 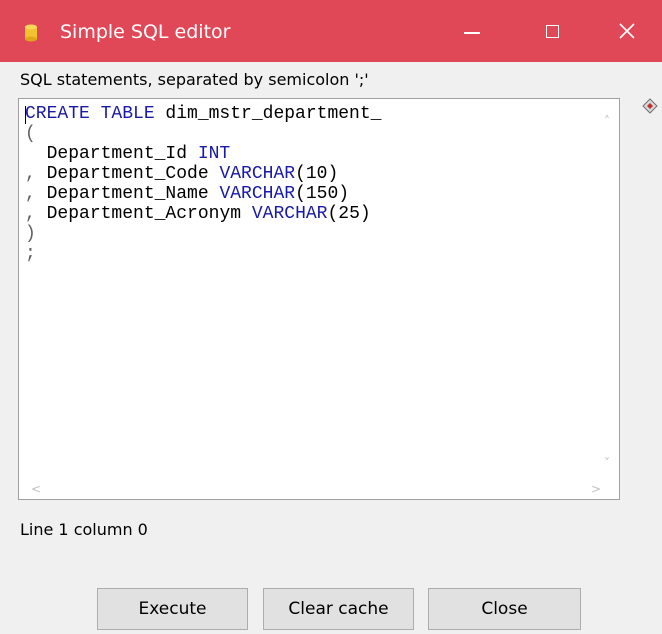 What do you see at coordinates (172, 609) in the screenshot?
I see `execute-button: Execute` at bounding box center [172, 609].